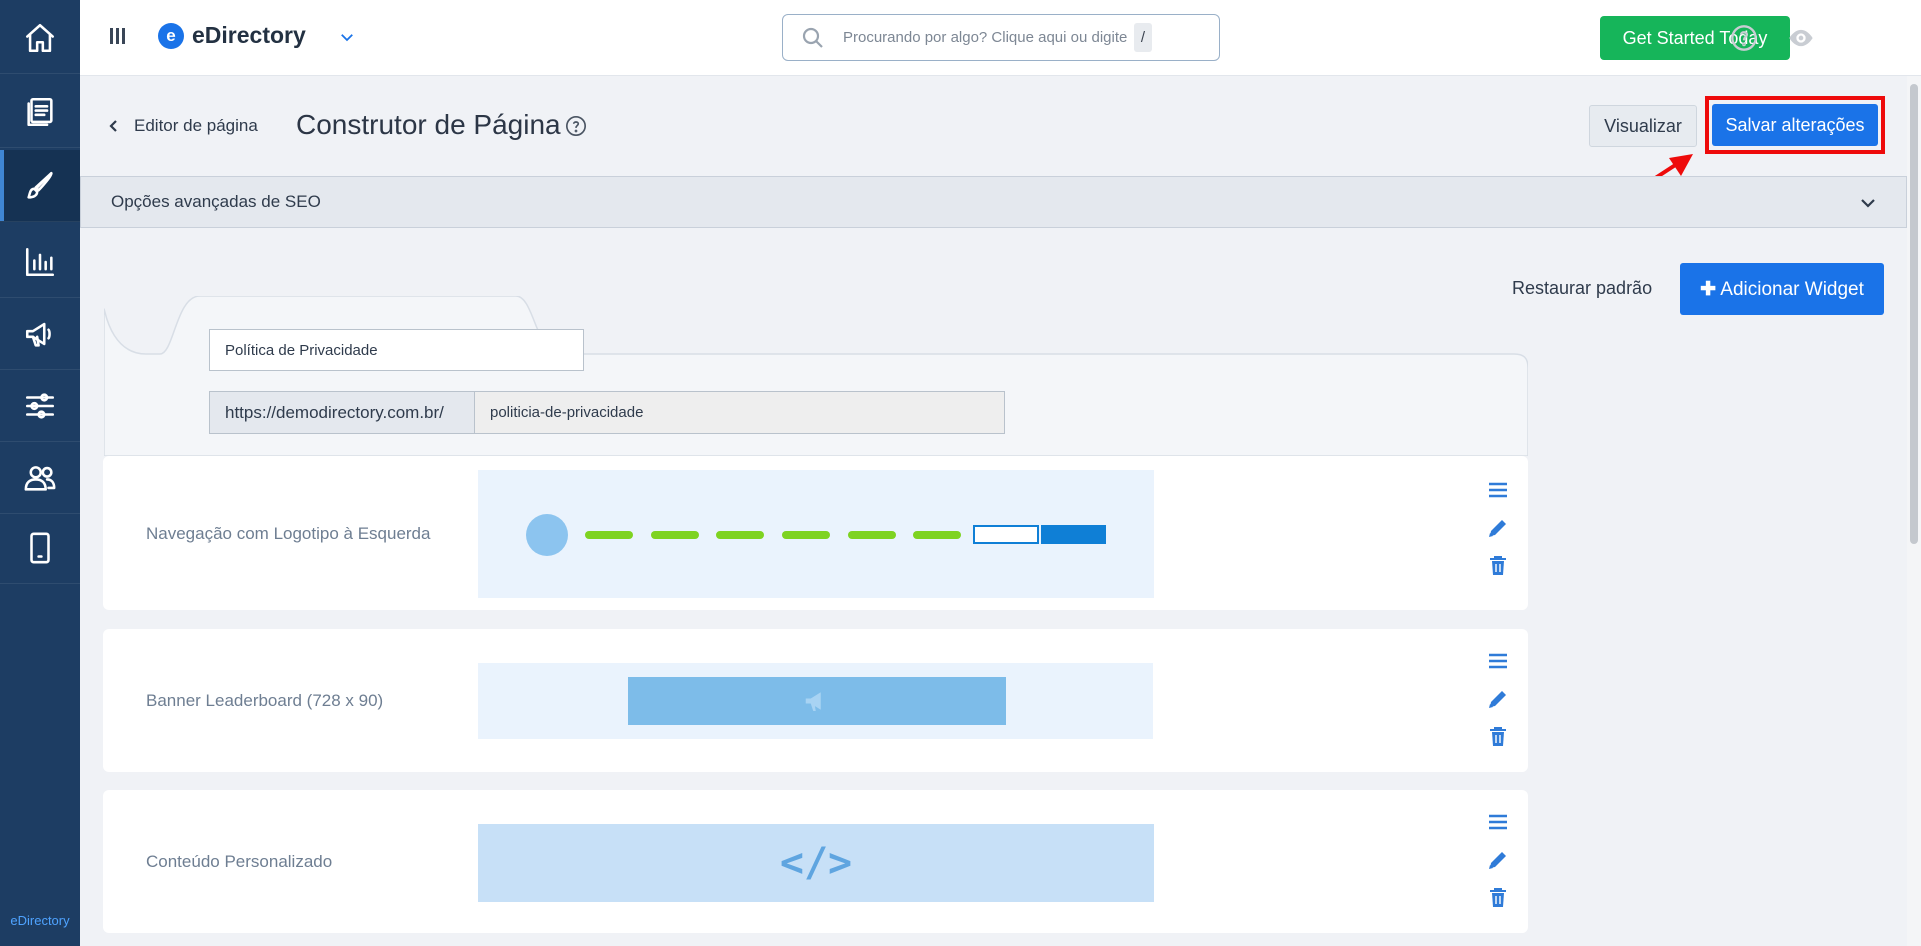 This screenshot has height=946, width=1921. I want to click on widget-label: Navegação com Logotipo à Esquerda, so click(288, 533).